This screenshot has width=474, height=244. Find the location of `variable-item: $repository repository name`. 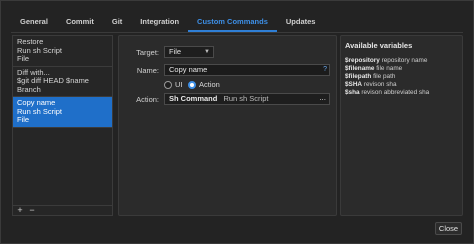

variable-item: $repository repository name is located at coordinates (386, 60).